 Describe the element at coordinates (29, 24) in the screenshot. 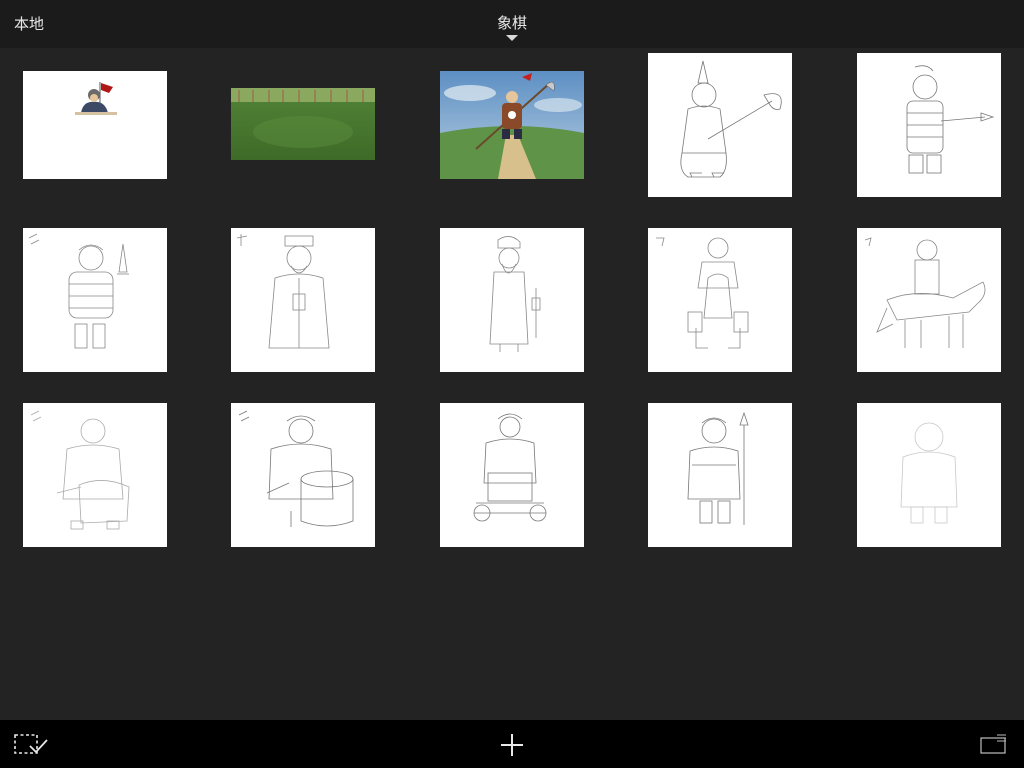

I see `local-back-button: 本地` at that location.